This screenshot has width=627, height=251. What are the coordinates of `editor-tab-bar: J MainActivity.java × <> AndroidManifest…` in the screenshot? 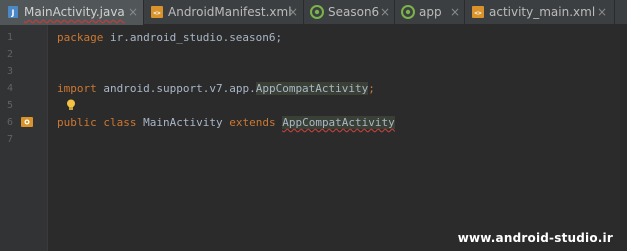 It's located at (313, 12).